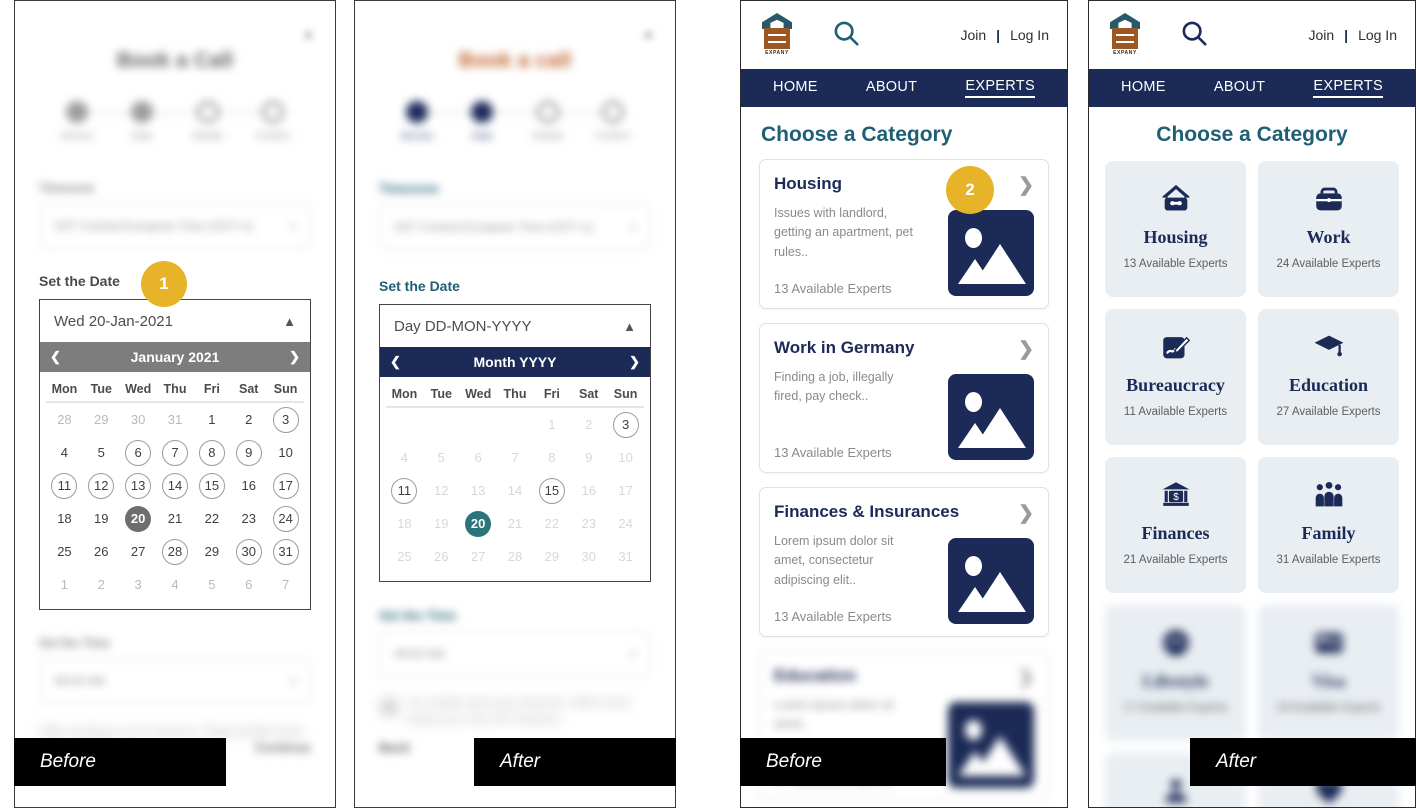 The image size is (1416, 808). What do you see at coordinates (1328, 377) in the screenshot?
I see `category-tile: Education 27 Available Experts` at bounding box center [1328, 377].